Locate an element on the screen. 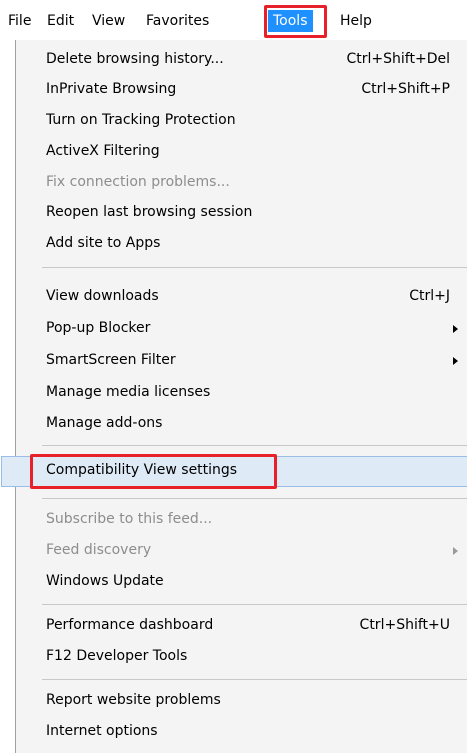 The image size is (467, 753). compatibility-annotation-box is located at coordinates (153, 471).